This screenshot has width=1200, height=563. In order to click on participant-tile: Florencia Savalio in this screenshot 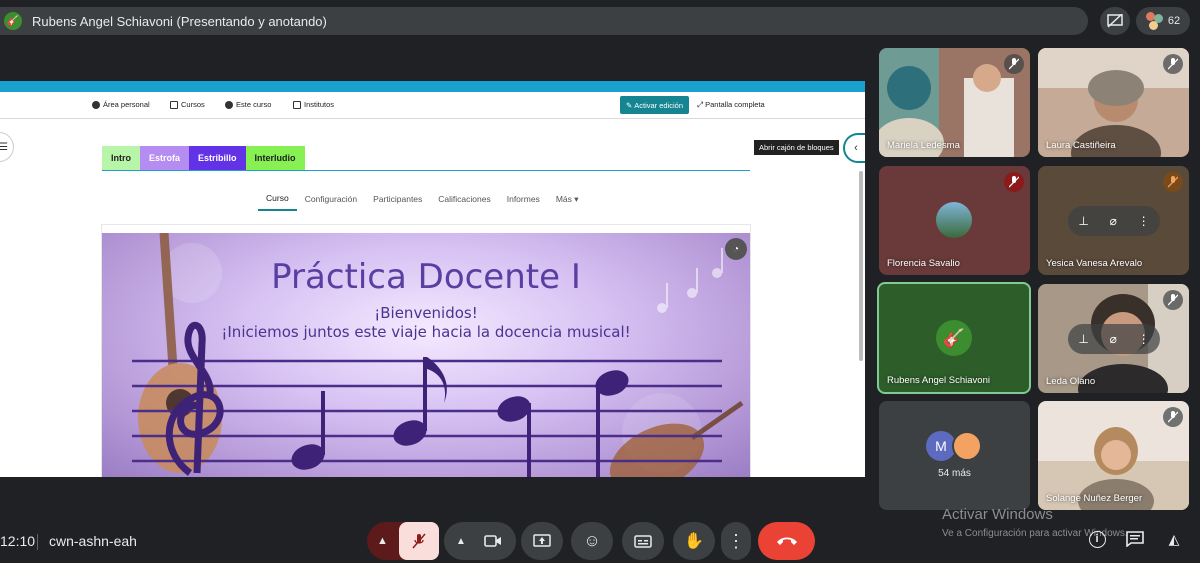, I will do `click(954, 220)`.